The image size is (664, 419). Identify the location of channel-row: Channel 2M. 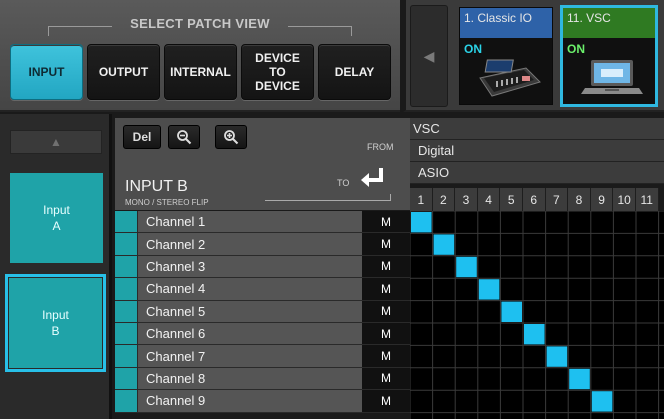
(262, 244).